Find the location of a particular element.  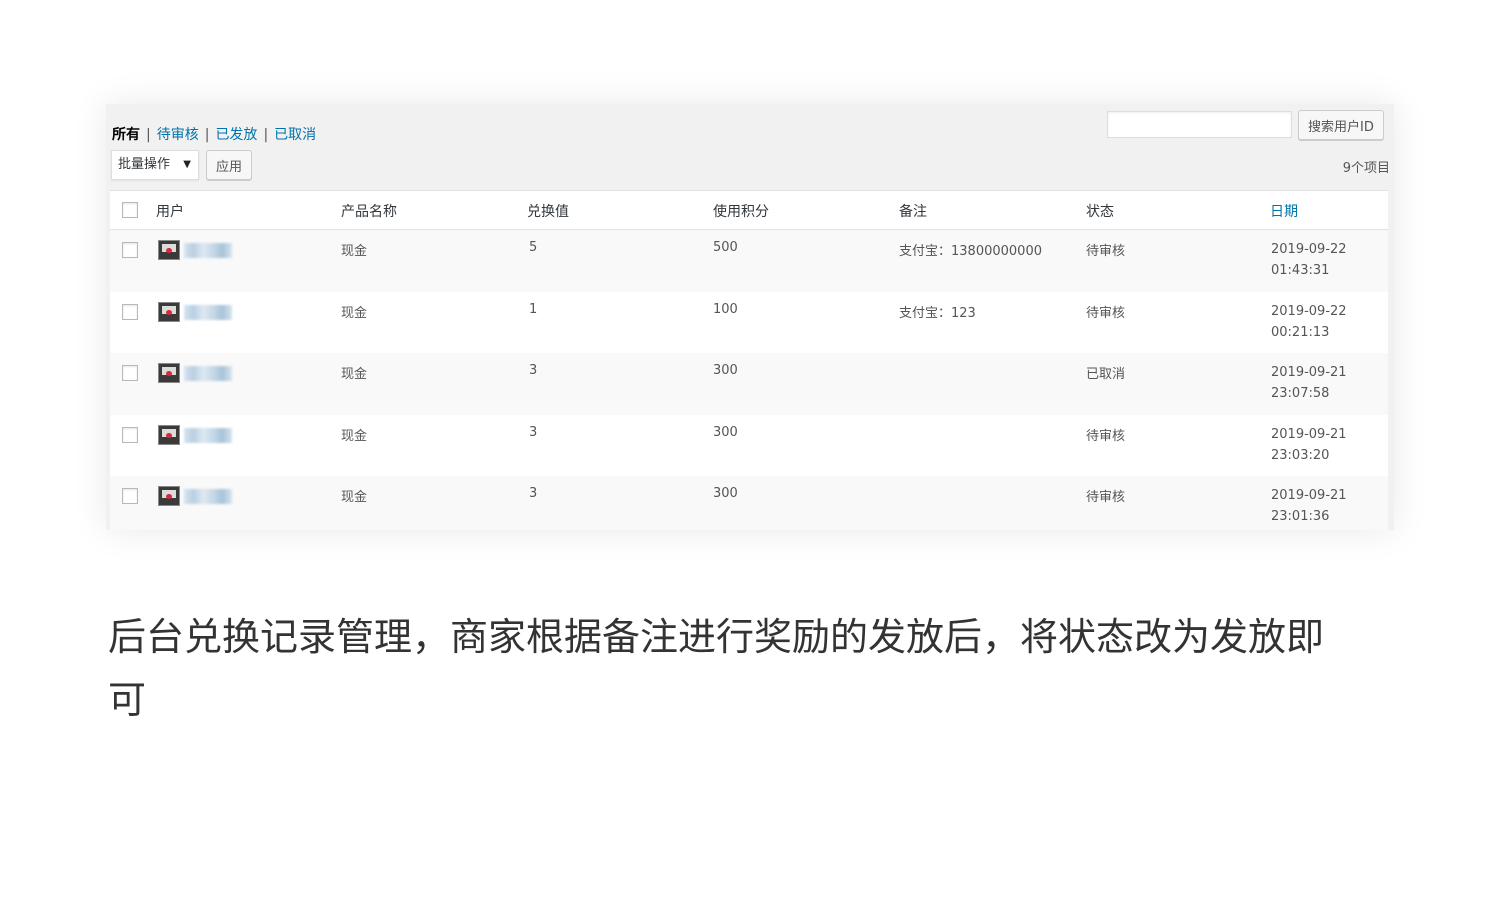

column-header-value: 兑换值 is located at coordinates (548, 212).